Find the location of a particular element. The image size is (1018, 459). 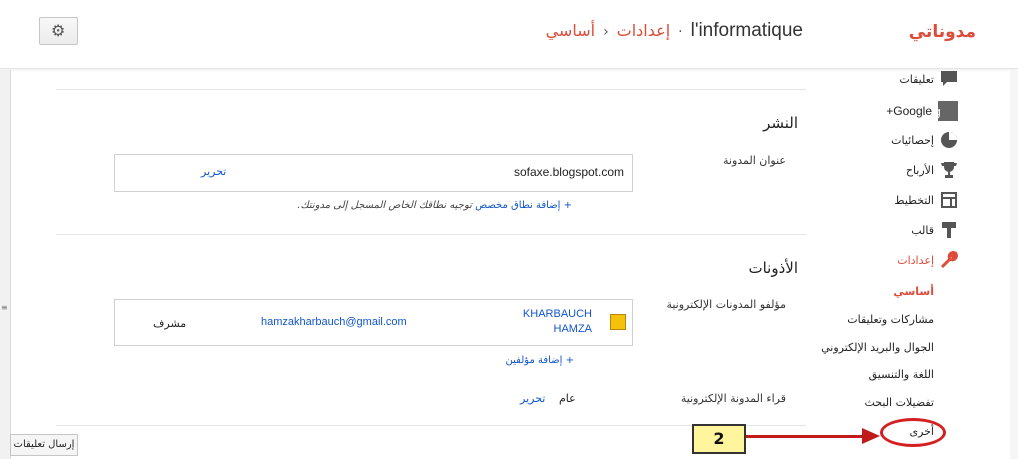

breadcrumb-basic: أساسي is located at coordinates (570, 30).